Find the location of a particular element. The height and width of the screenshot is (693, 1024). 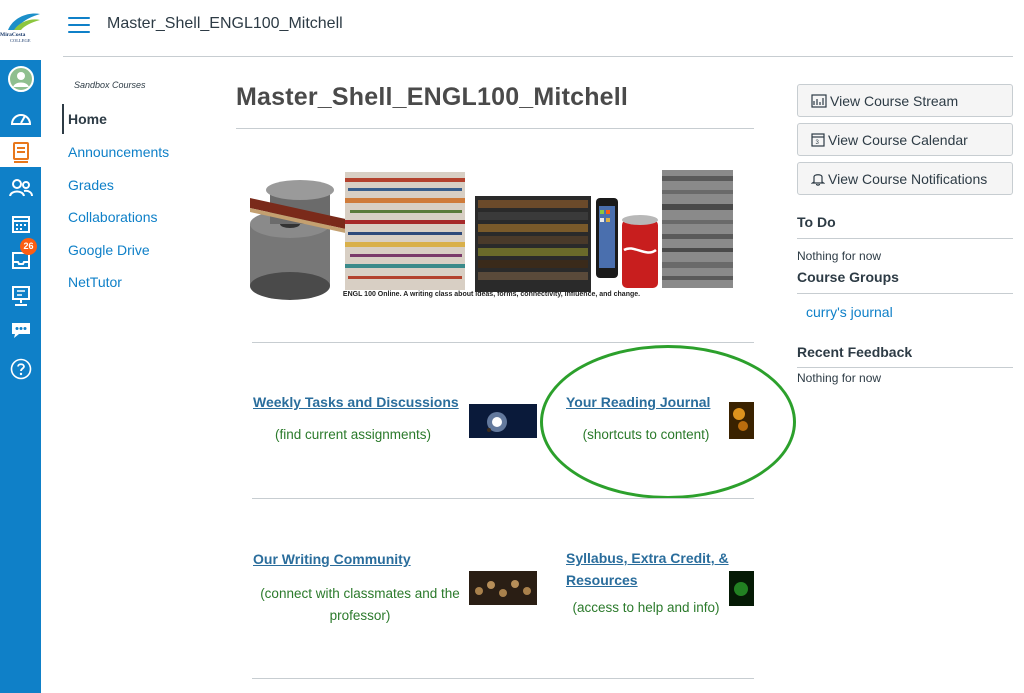

bell-icon is located at coordinates (818, 180).